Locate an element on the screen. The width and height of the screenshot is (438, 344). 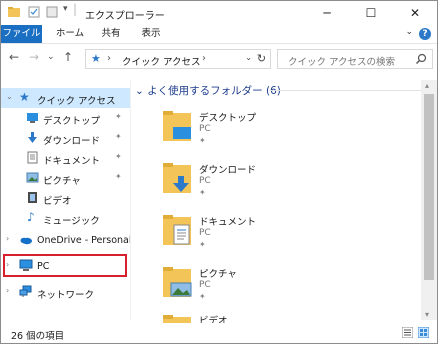
back-button: ← is located at coordinates (14, 57).